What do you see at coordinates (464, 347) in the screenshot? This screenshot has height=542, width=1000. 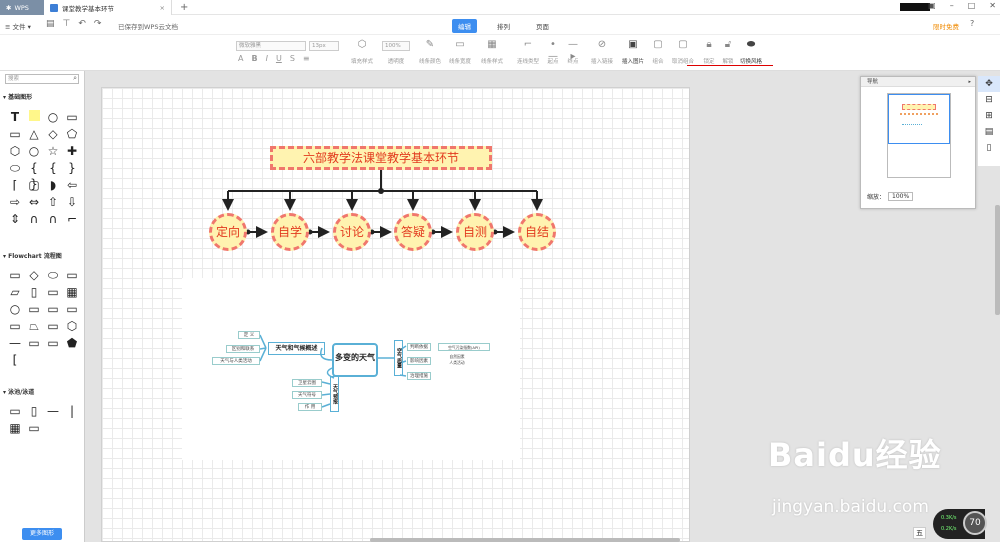 I see `mm-right-sub-1: 空气污染指数(API)` at bounding box center [464, 347].